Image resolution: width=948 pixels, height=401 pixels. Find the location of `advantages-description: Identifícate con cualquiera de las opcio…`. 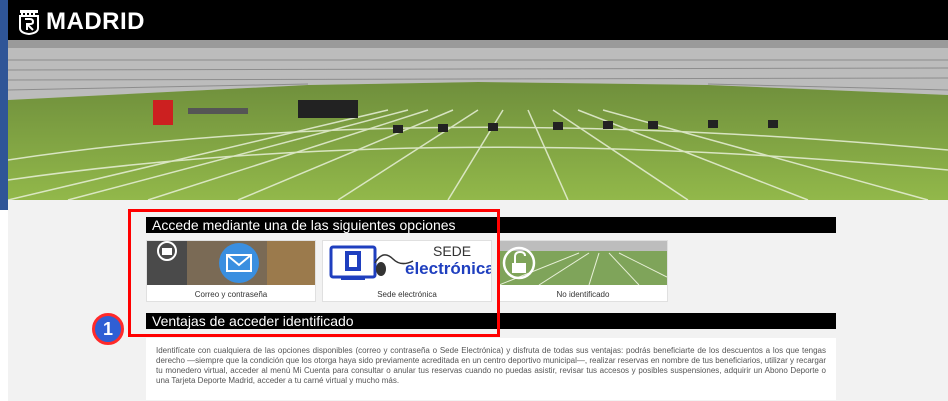

advantages-description: Identifícate con cualquiera de las opcio… is located at coordinates (491, 369).